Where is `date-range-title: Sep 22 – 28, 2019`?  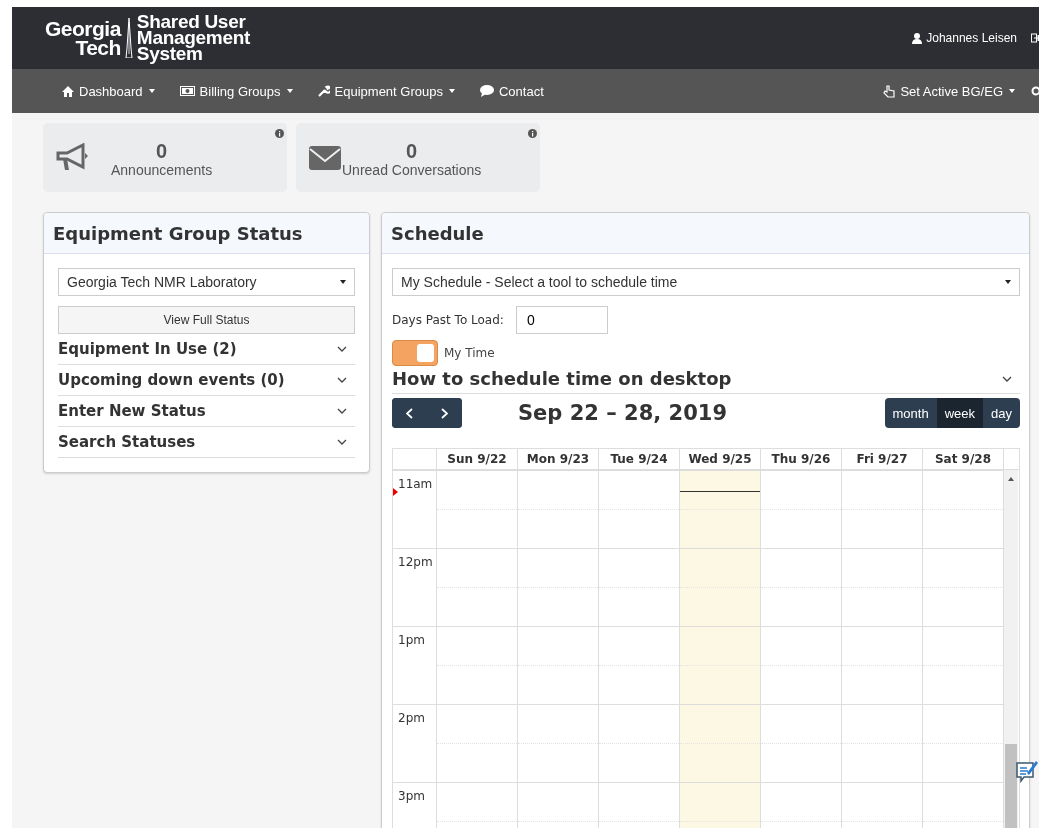 date-range-title: Sep 22 – 28, 2019 is located at coordinates (622, 413).